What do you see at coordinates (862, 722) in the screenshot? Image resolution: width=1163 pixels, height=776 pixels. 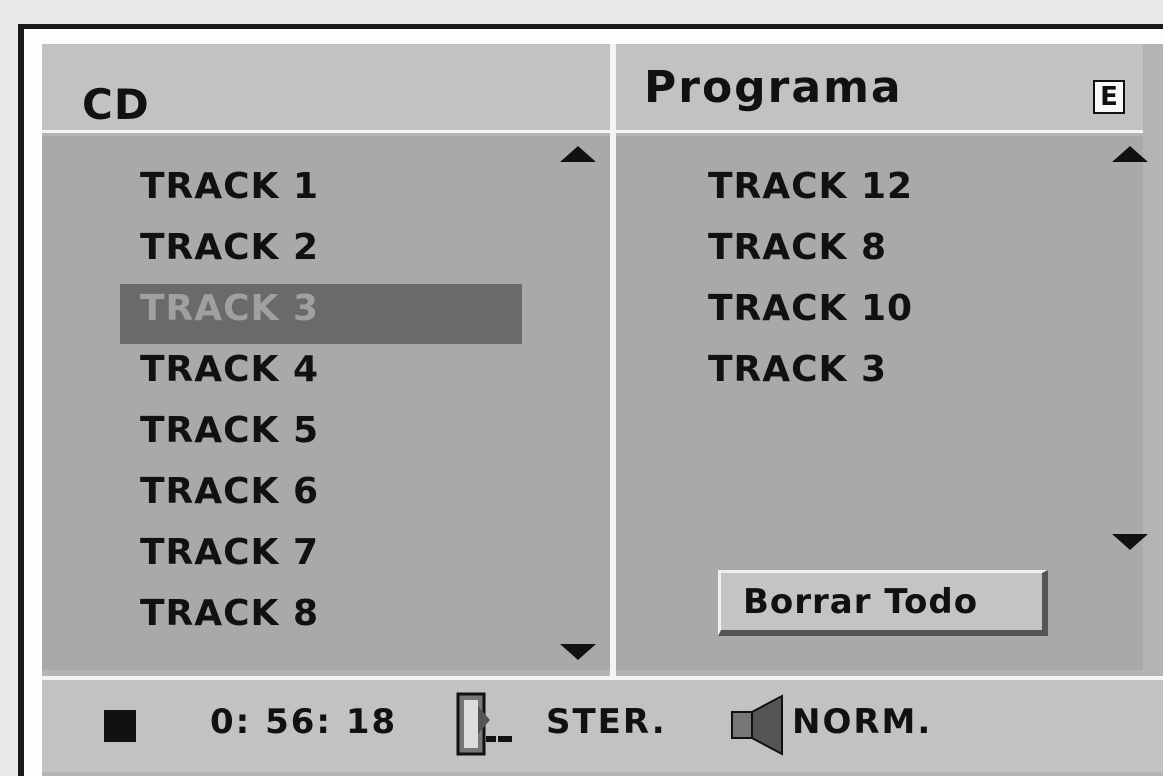 I see `volume-mode-label: NORM.` at bounding box center [862, 722].